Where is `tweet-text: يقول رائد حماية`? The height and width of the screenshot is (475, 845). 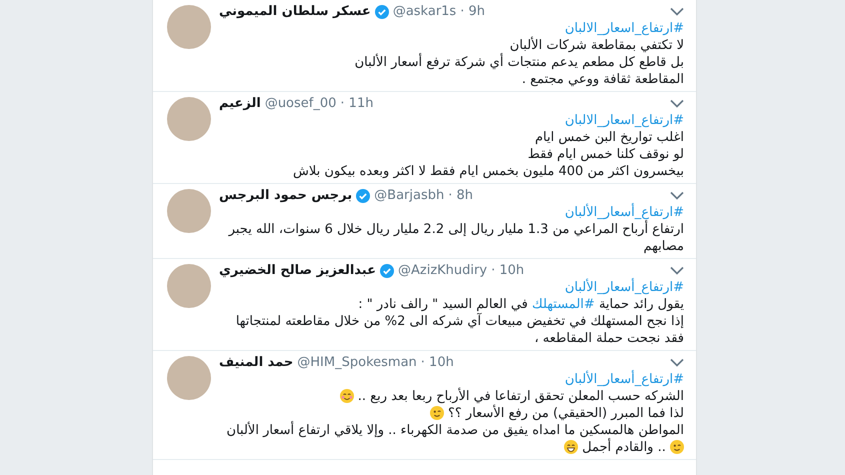 tweet-text: يقول رائد حماية is located at coordinates (641, 304).